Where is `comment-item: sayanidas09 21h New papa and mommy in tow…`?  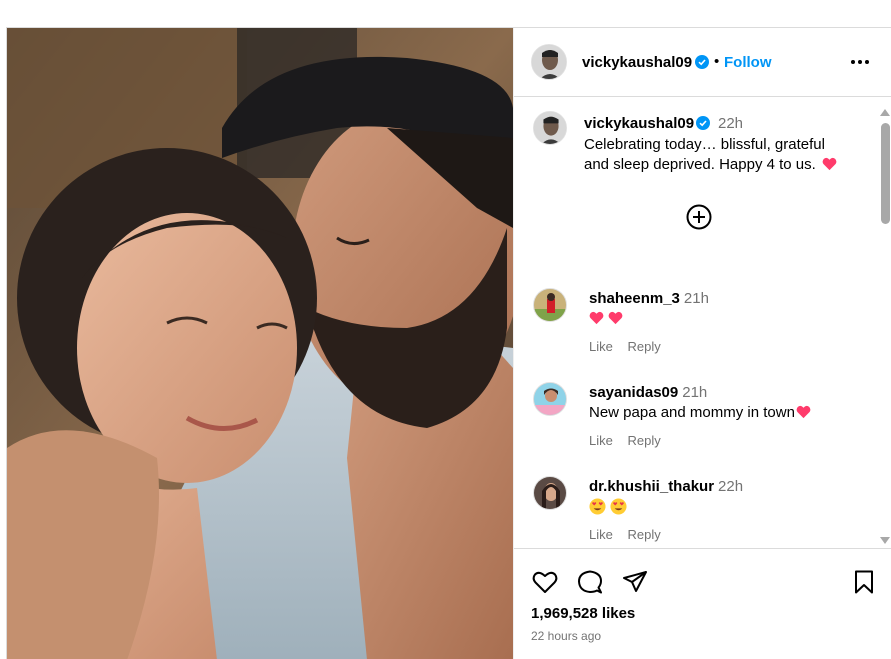
comment-item: sayanidas09 21h New papa and mommy in tow… is located at coordinates (694, 427).